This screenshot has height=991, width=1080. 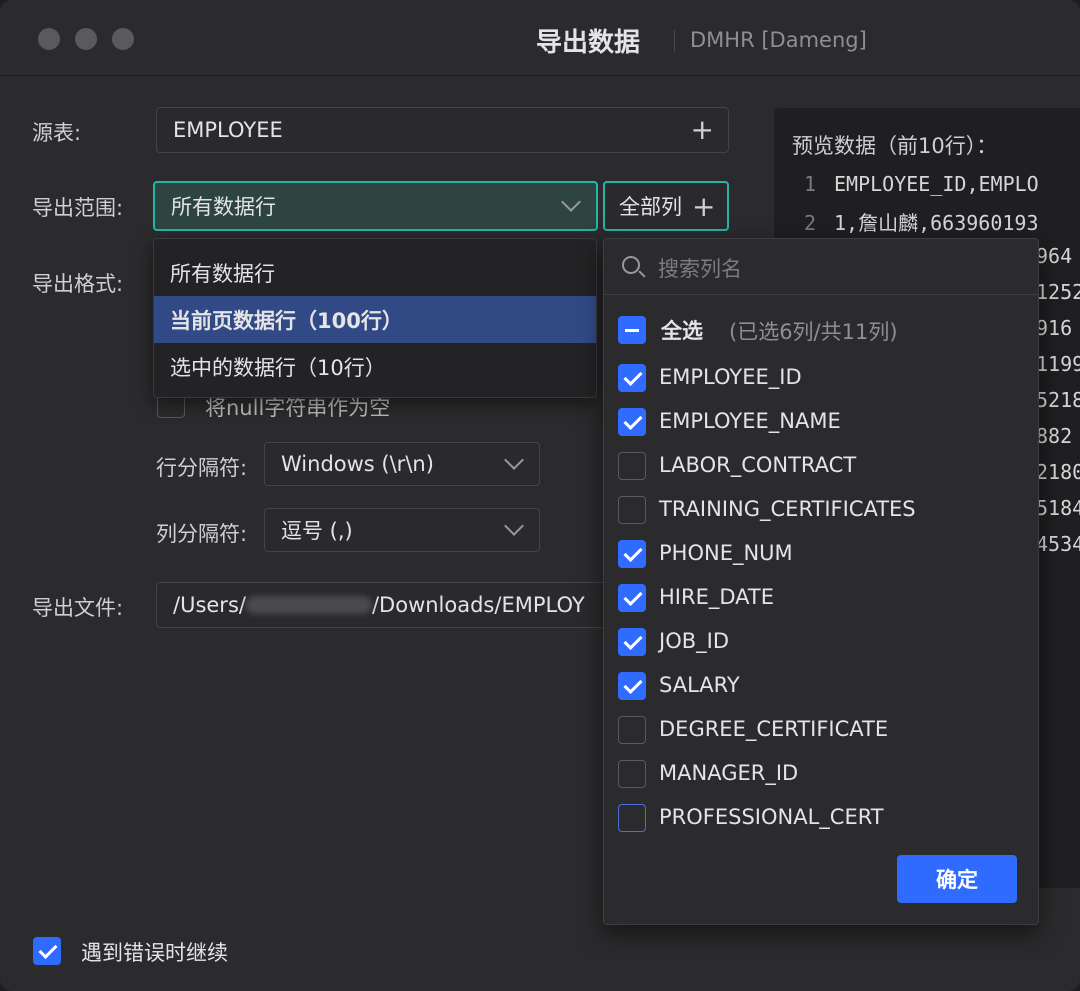 What do you see at coordinates (818, 686) in the screenshot?
I see `column-option: SALARY` at bounding box center [818, 686].